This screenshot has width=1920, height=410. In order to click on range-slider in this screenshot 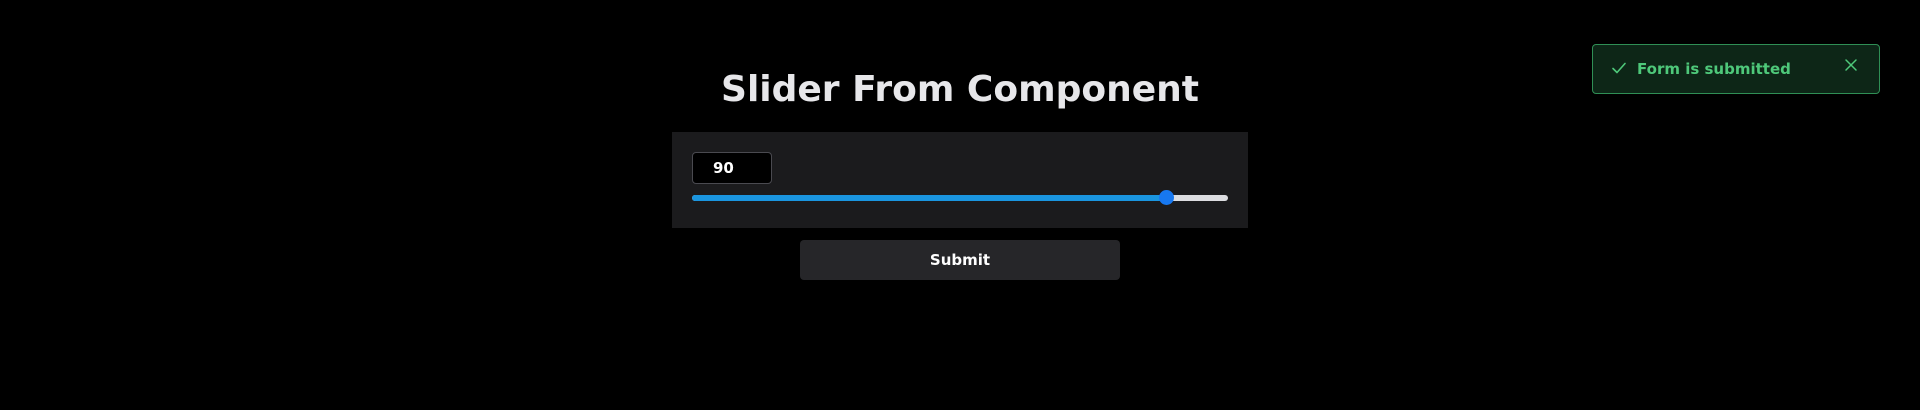, I will do `click(960, 198)`.